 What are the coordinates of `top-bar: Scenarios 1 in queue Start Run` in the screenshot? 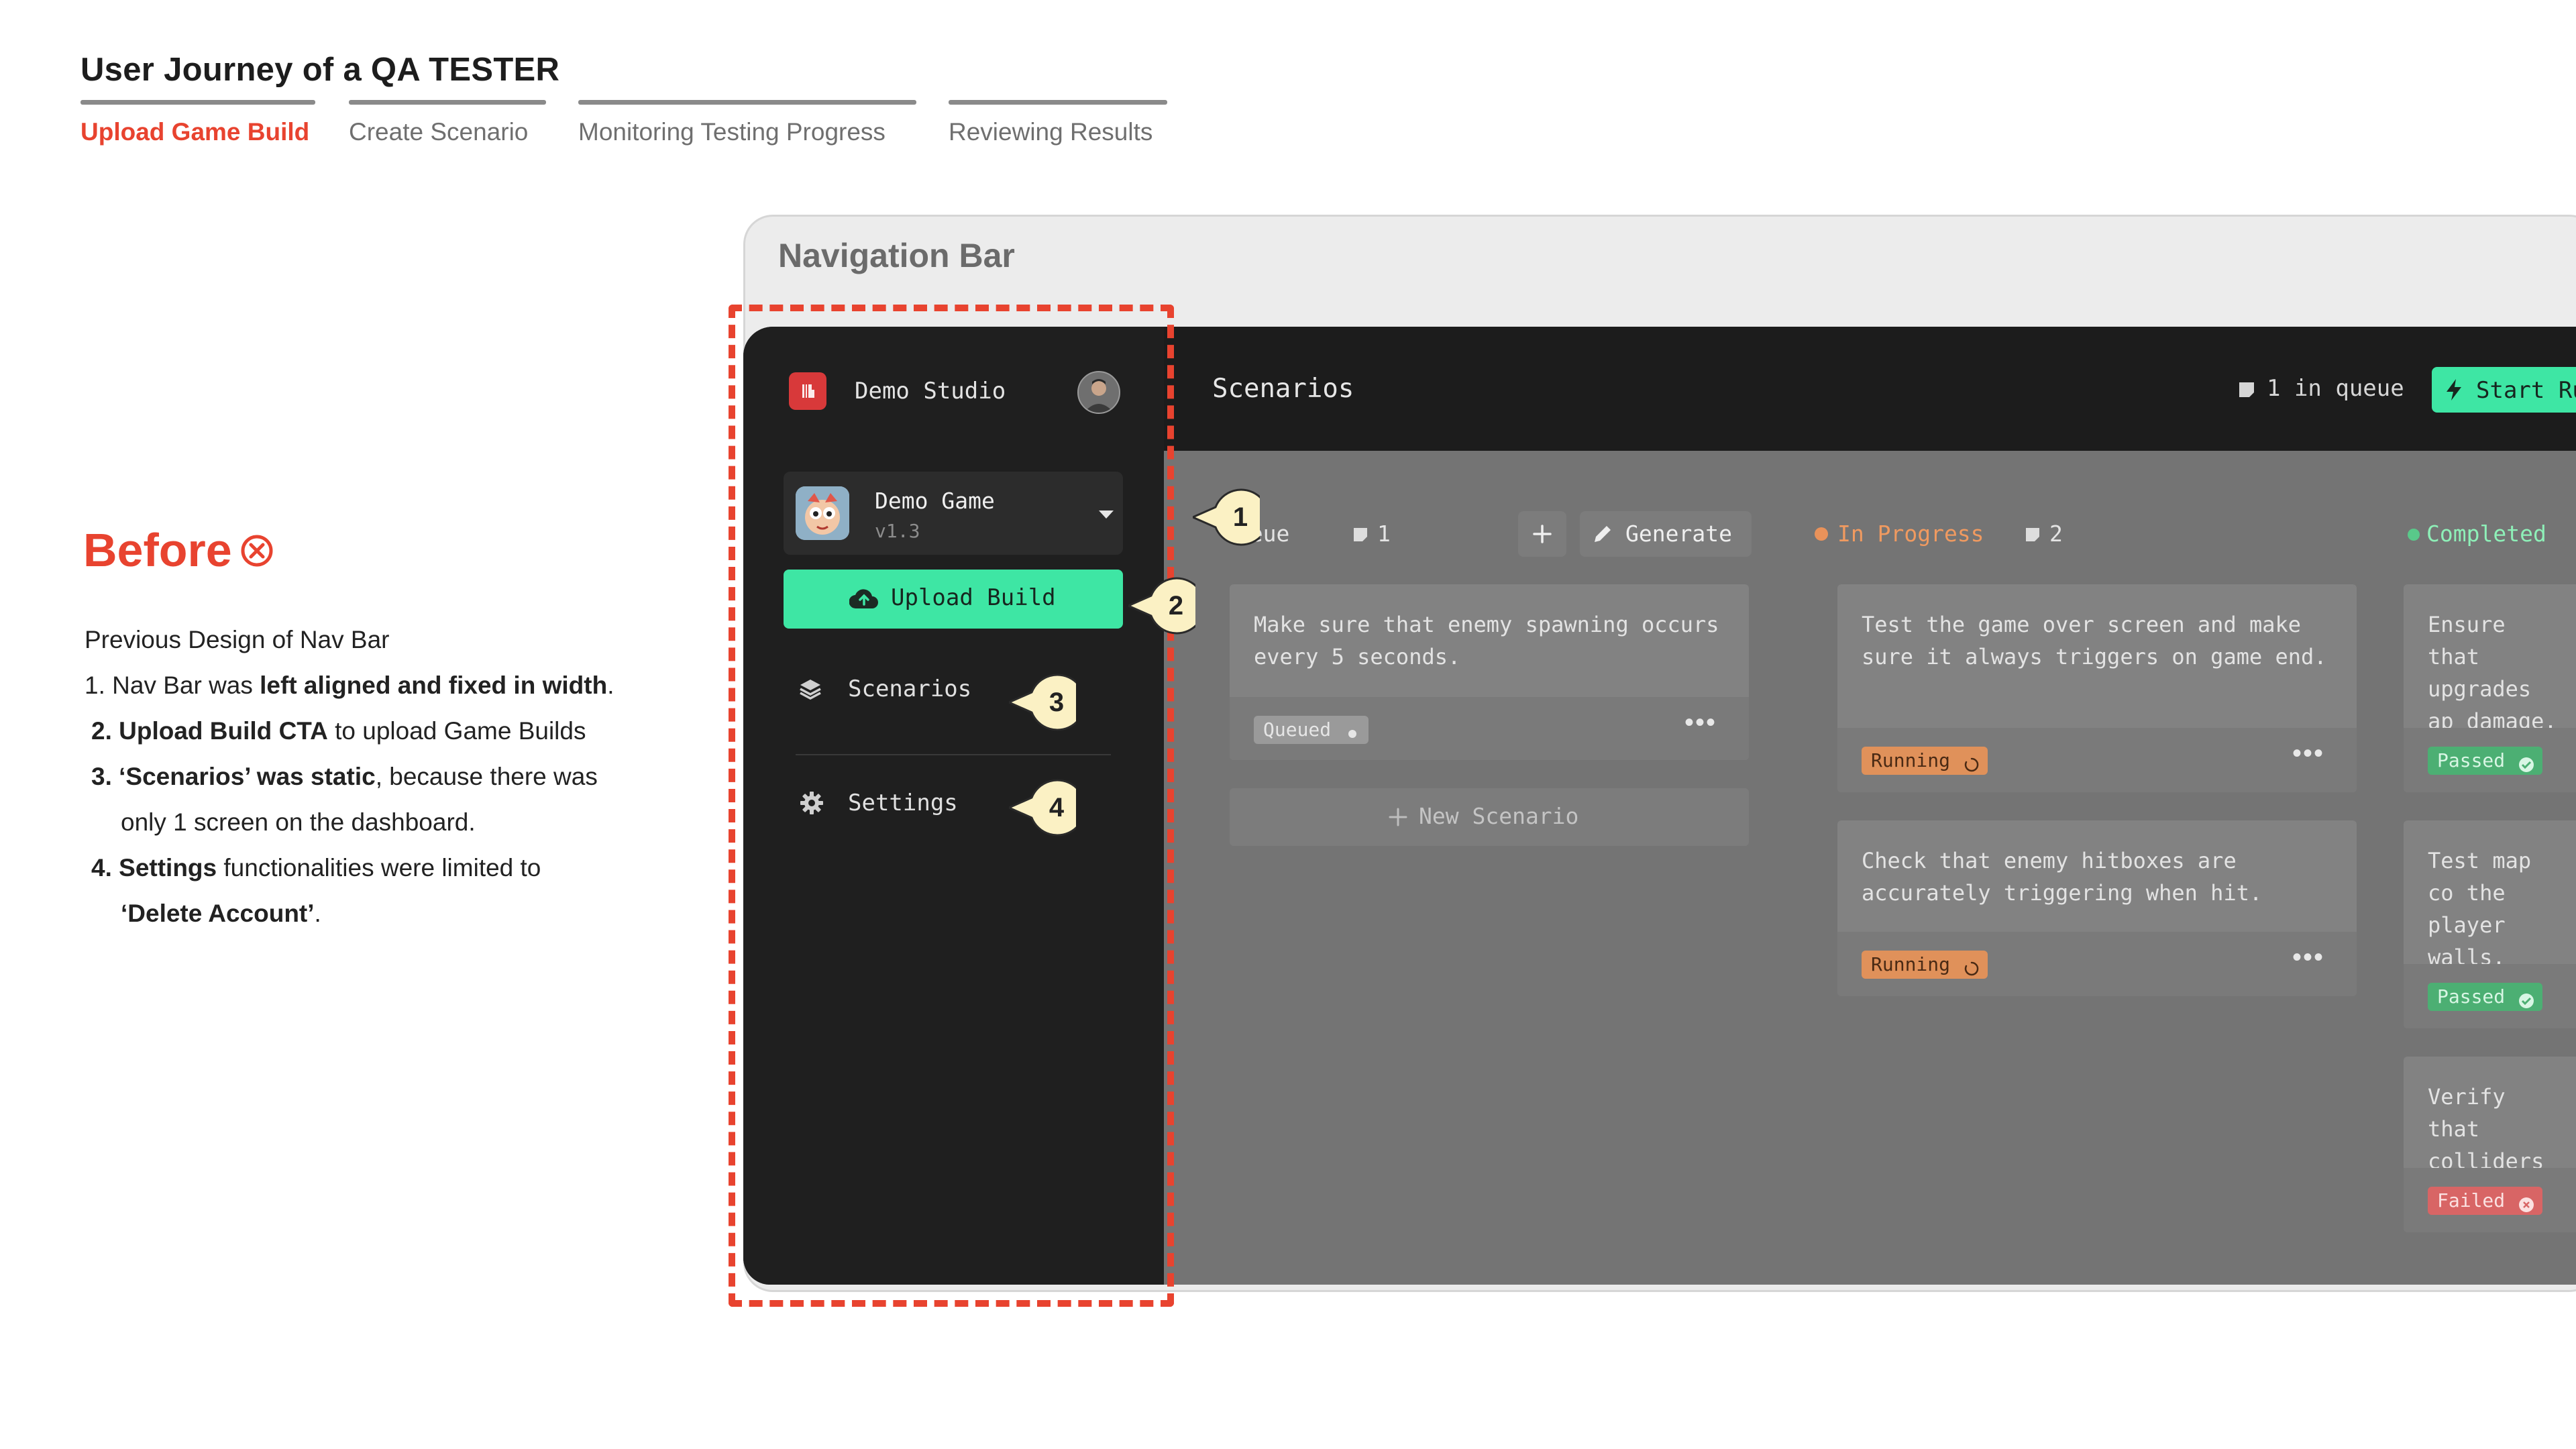 It's located at (1870, 389).